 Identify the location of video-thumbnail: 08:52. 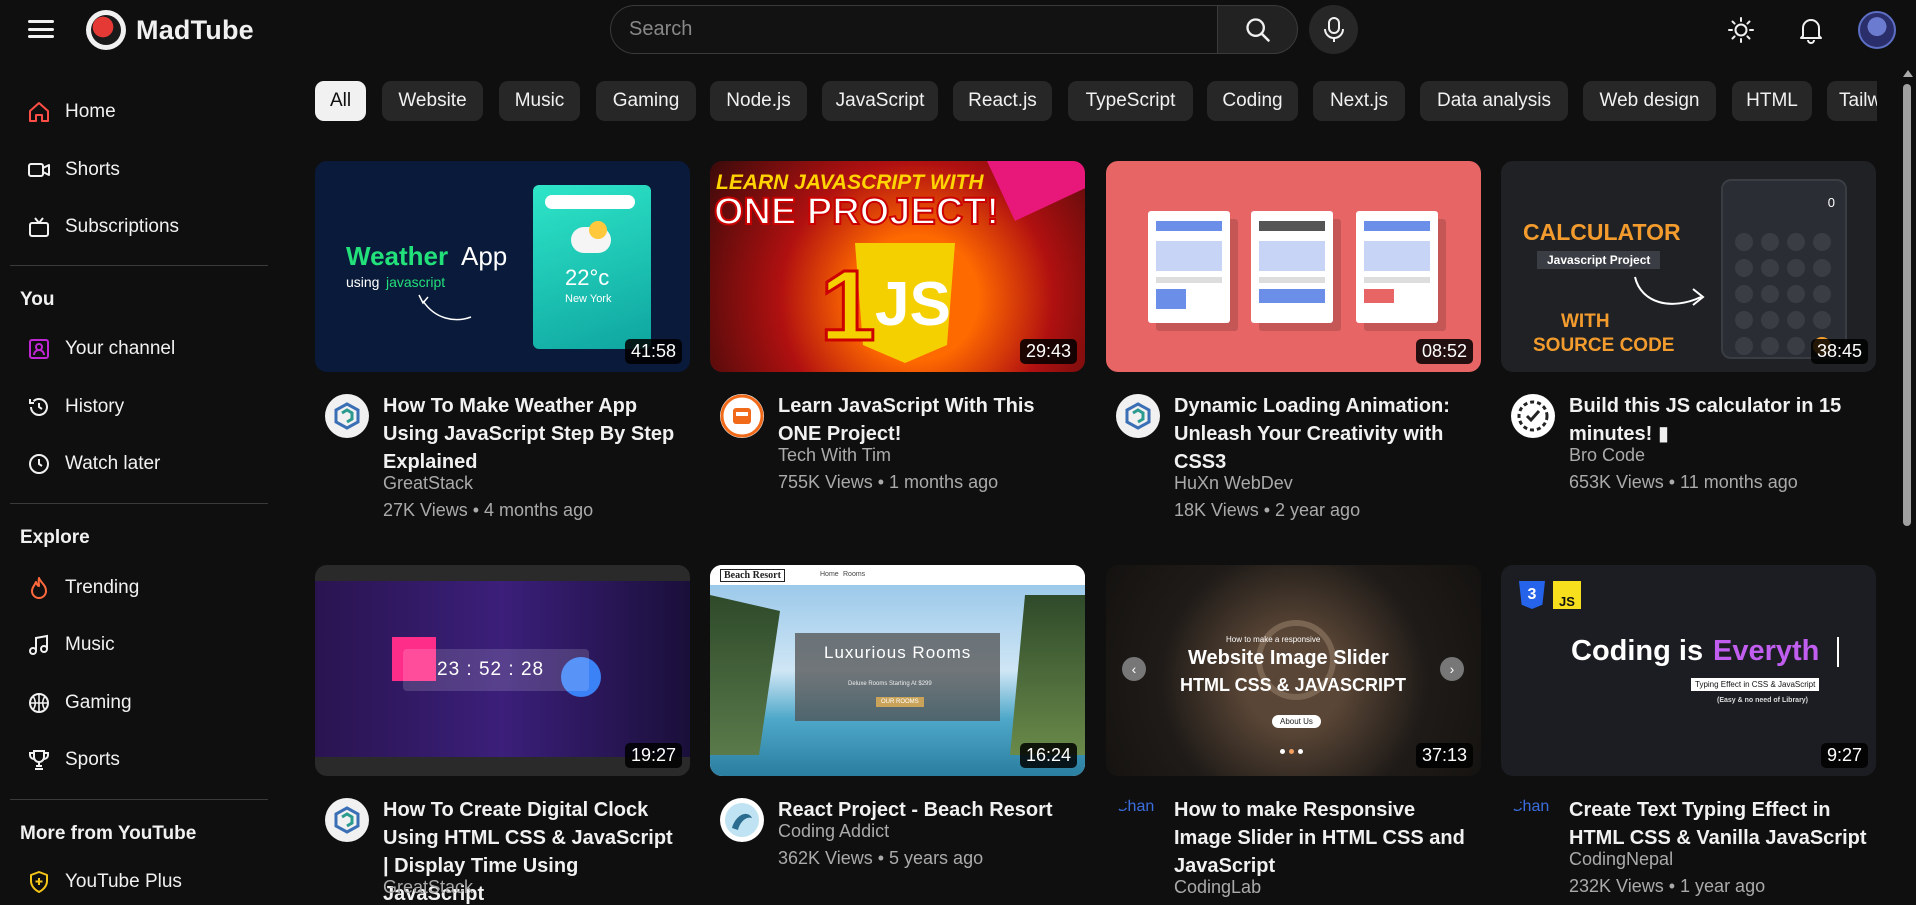
(1293, 266).